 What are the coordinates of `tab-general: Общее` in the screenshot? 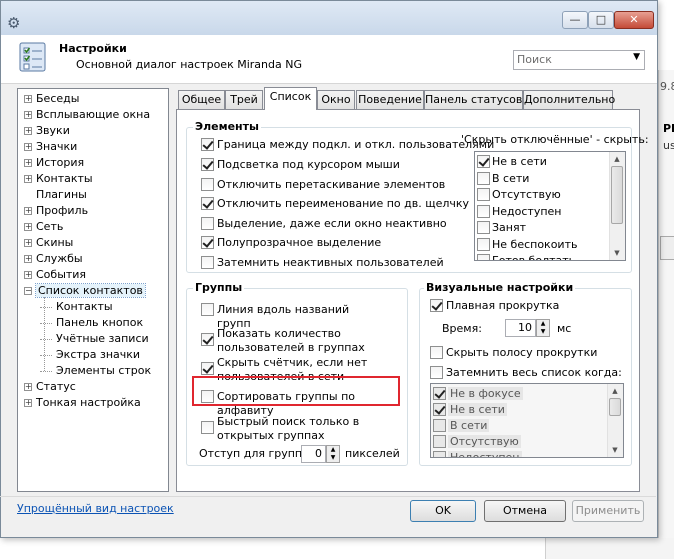 It's located at (201, 99).